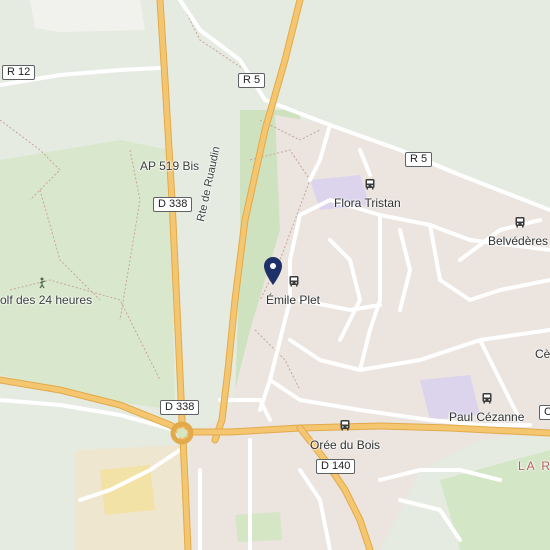  Describe the element at coordinates (170, 166) in the screenshot. I see `label-ap519-bis: AP 519 Bis` at that location.